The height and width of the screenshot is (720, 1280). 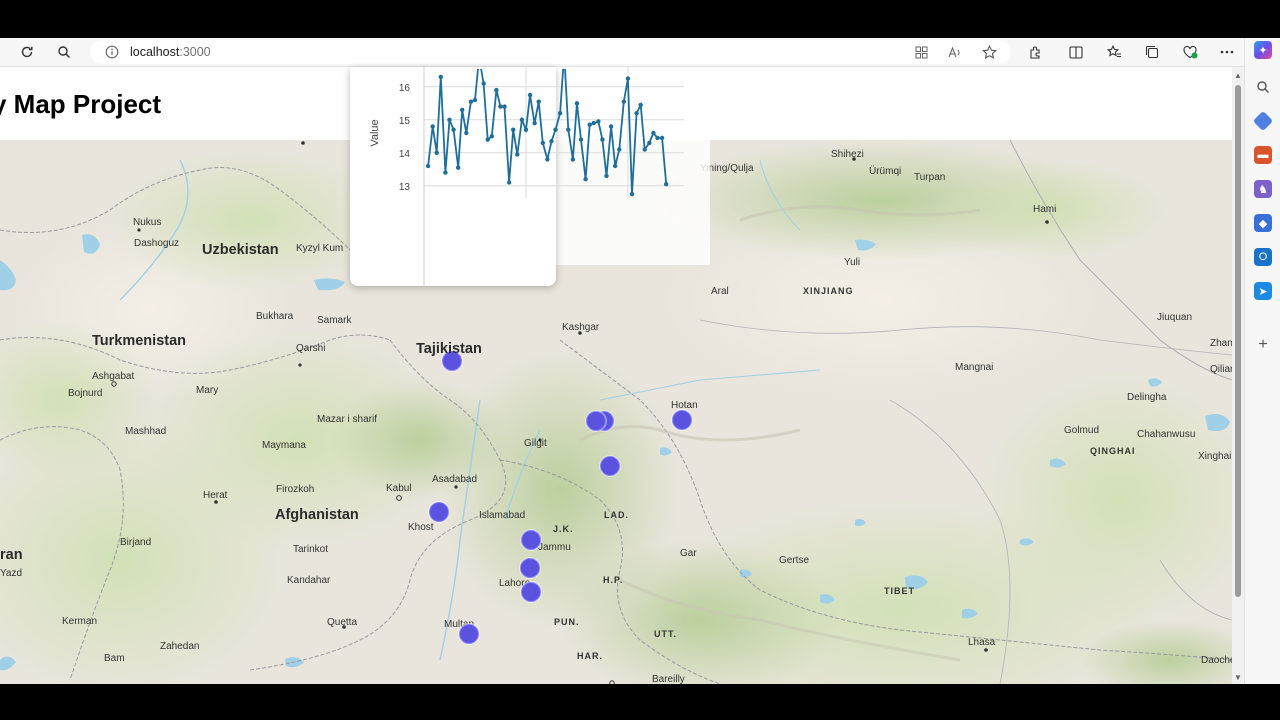 I want to click on scroll-down-arrow: ▼, so click(x=1238, y=677).